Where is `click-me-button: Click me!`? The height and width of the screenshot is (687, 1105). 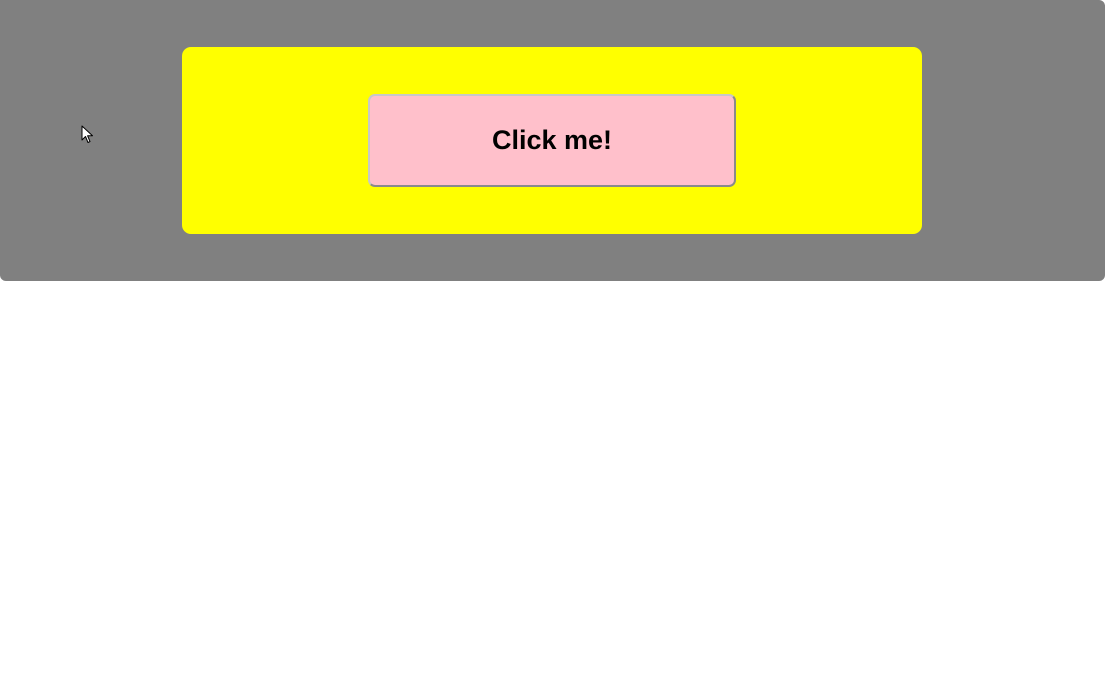
click-me-button: Click me! is located at coordinates (552, 140).